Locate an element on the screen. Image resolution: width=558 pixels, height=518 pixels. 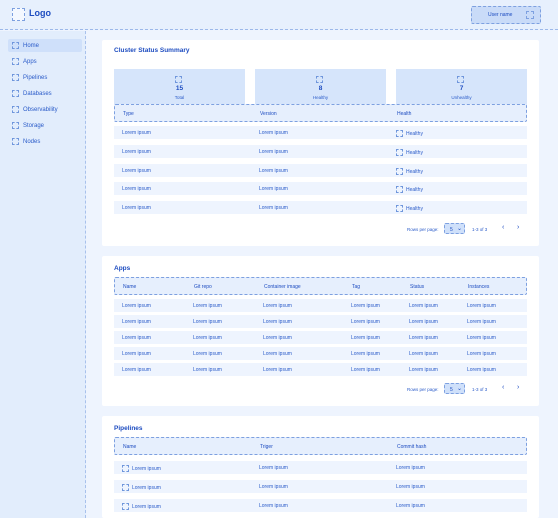
pagination: Rows per page: 5 ⌄ 1-3 of 3 ‹ › is located at coordinates (320, 390).